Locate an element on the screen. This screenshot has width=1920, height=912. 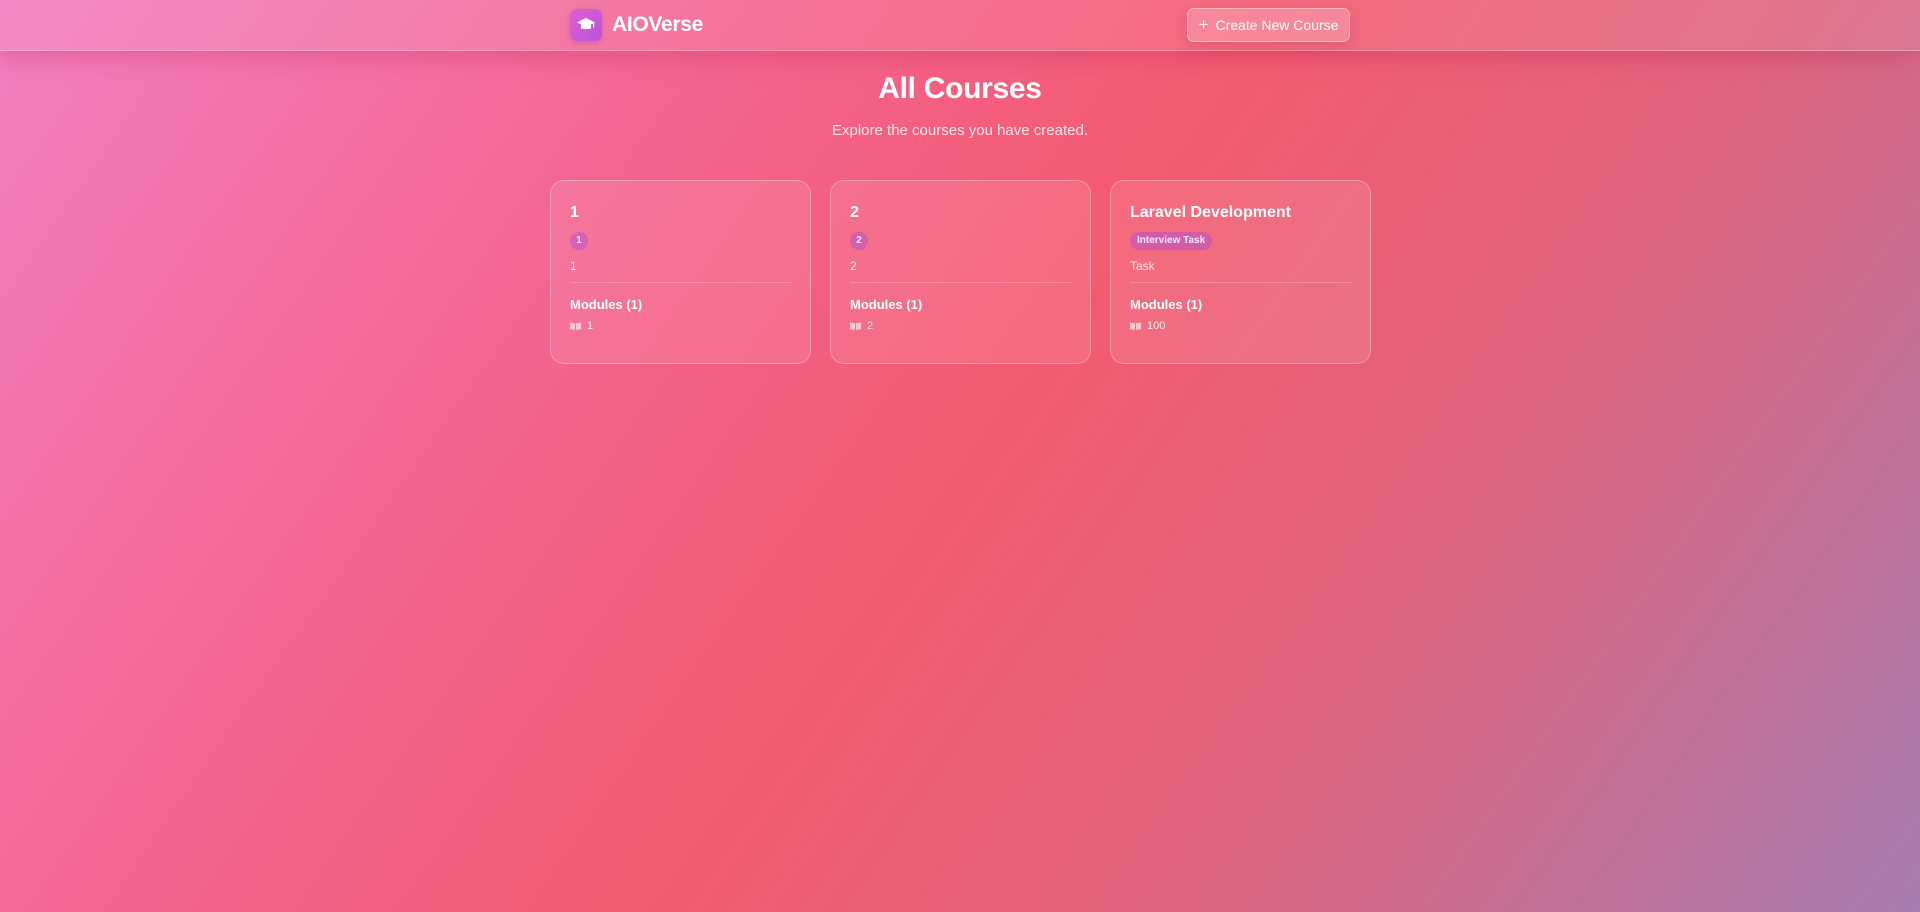
course-description: 1 is located at coordinates (573, 266).